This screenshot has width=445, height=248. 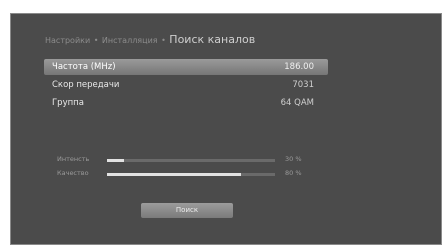 I want to click on frequency-row: Частота (MHz) 186.00, so click(x=186, y=67).